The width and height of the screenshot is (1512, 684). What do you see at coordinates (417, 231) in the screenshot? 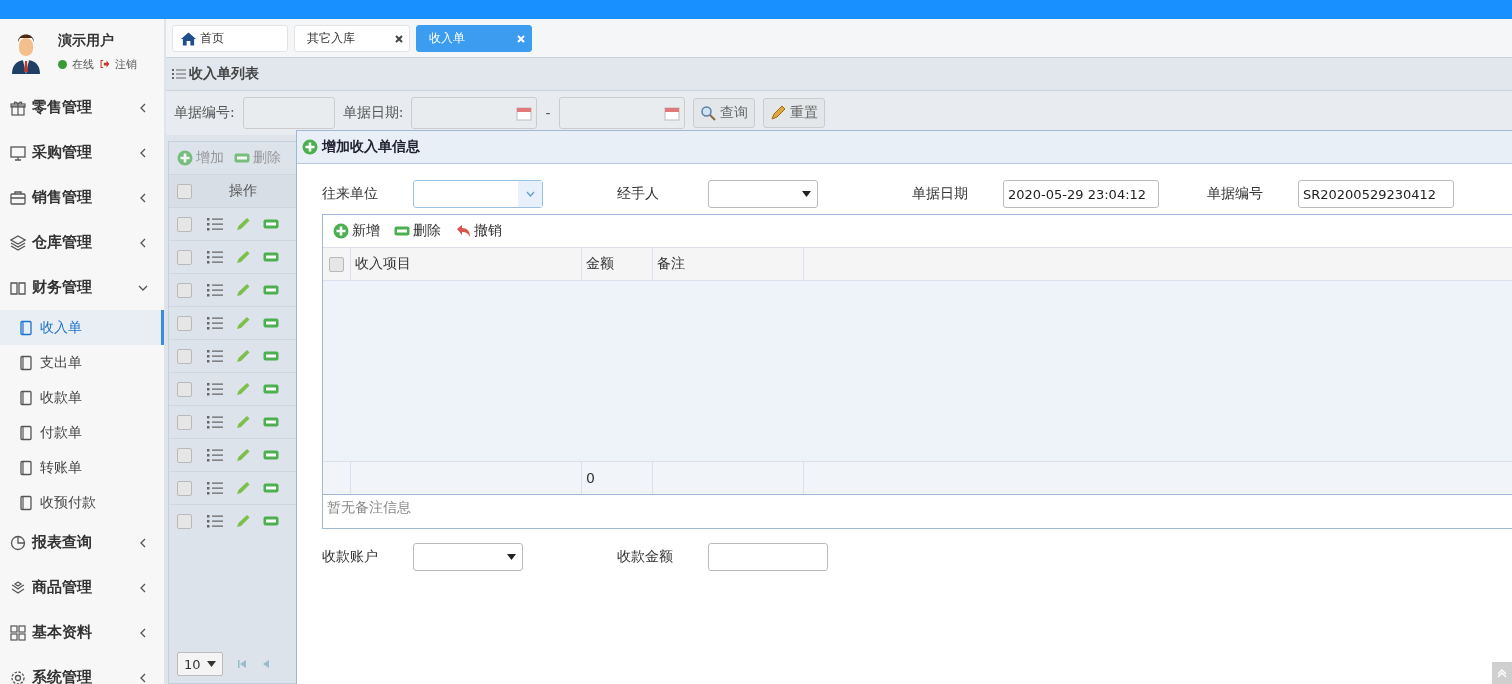
I see `toolbar-button: 删除` at bounding box center [417, 231].